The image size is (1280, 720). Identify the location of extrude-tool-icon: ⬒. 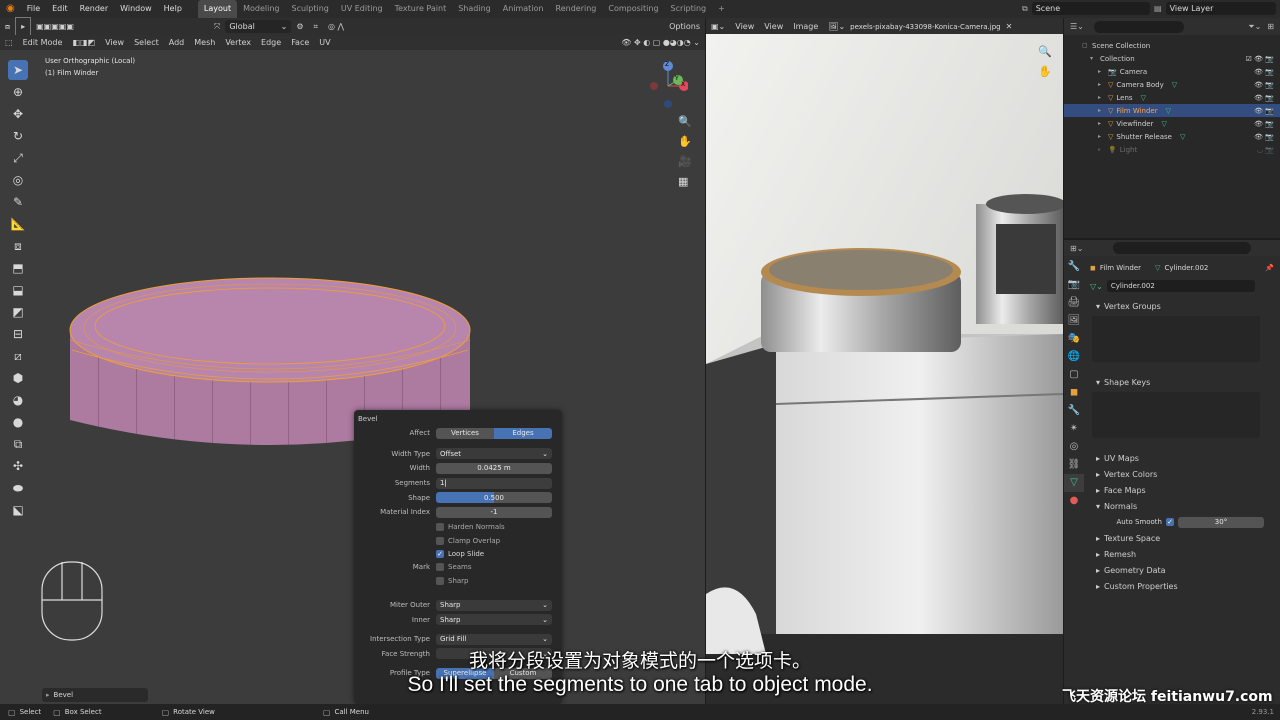
(18, 268).